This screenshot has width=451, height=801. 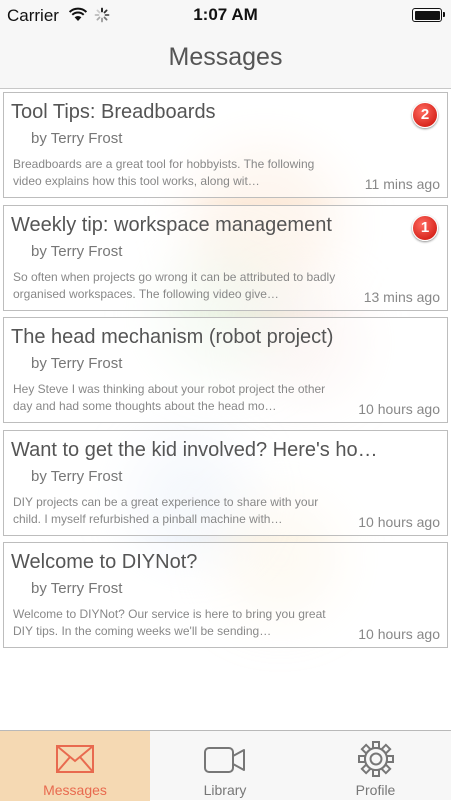 I want to click on tab-bar: Messages Library Profile, so click(x=225, y=765).